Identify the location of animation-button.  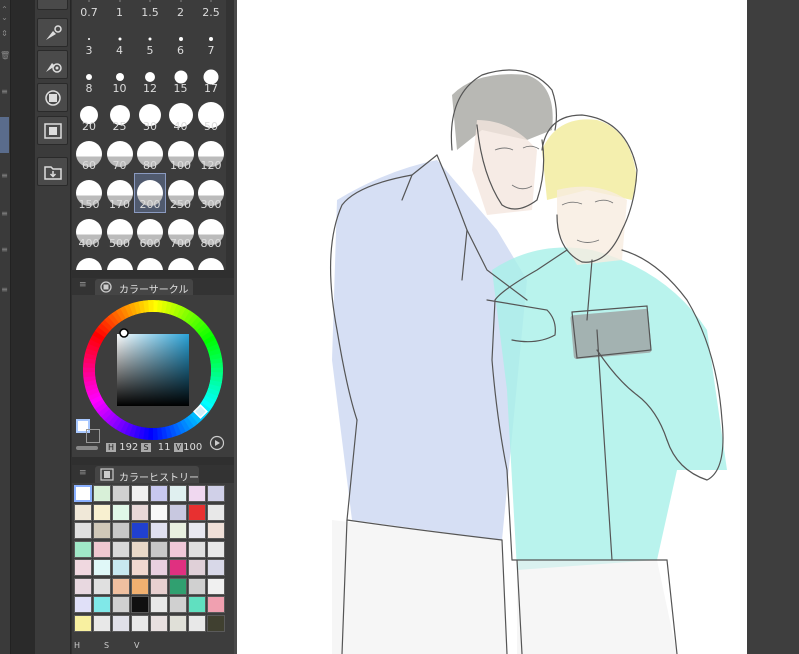
(52, 130).